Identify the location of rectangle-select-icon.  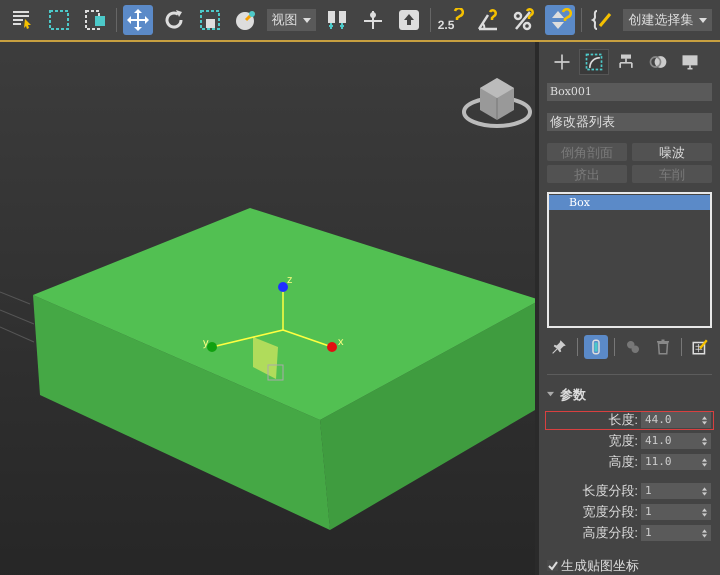
(59, 20).